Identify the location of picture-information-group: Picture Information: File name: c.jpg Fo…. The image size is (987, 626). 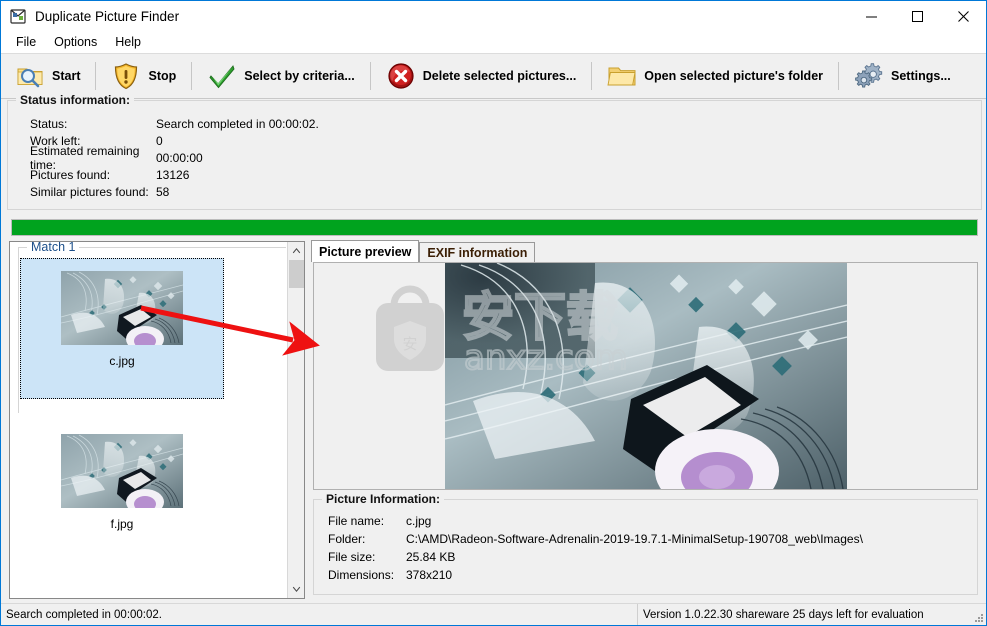
(645, 543).